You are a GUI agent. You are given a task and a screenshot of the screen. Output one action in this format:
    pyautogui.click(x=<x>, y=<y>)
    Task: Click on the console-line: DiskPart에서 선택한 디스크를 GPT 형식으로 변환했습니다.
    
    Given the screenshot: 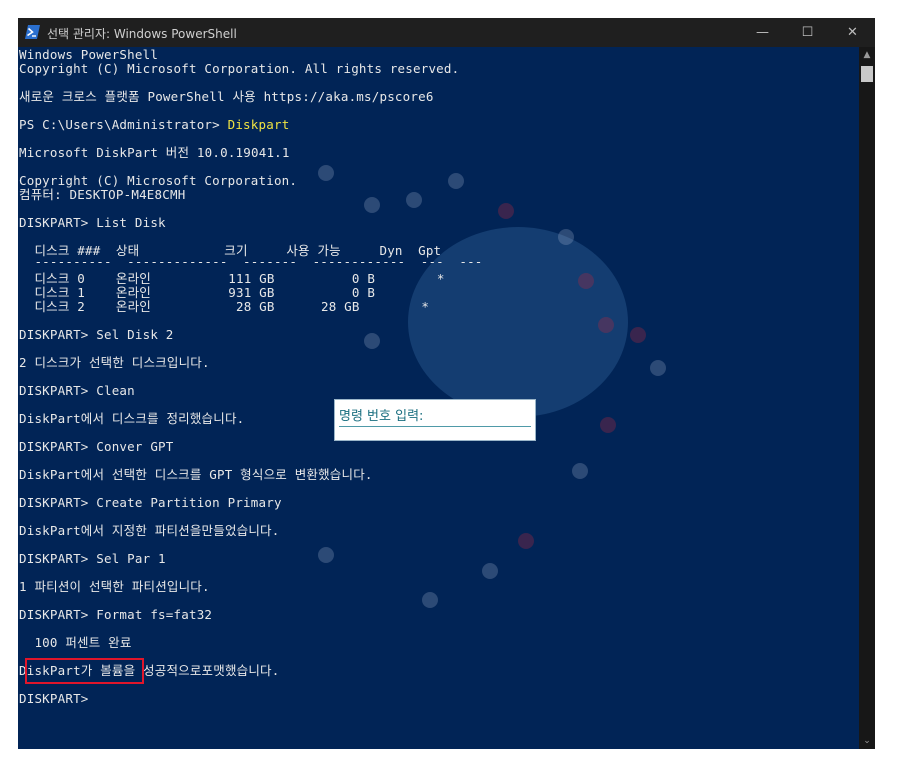 What is the action you would take?
    pyautogui.click(x=196, y=474)
    